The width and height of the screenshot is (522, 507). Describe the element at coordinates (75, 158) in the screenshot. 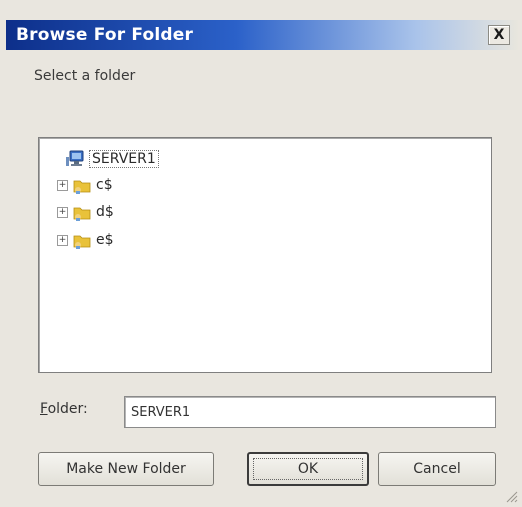

I see `network-computer-icon` at that location.